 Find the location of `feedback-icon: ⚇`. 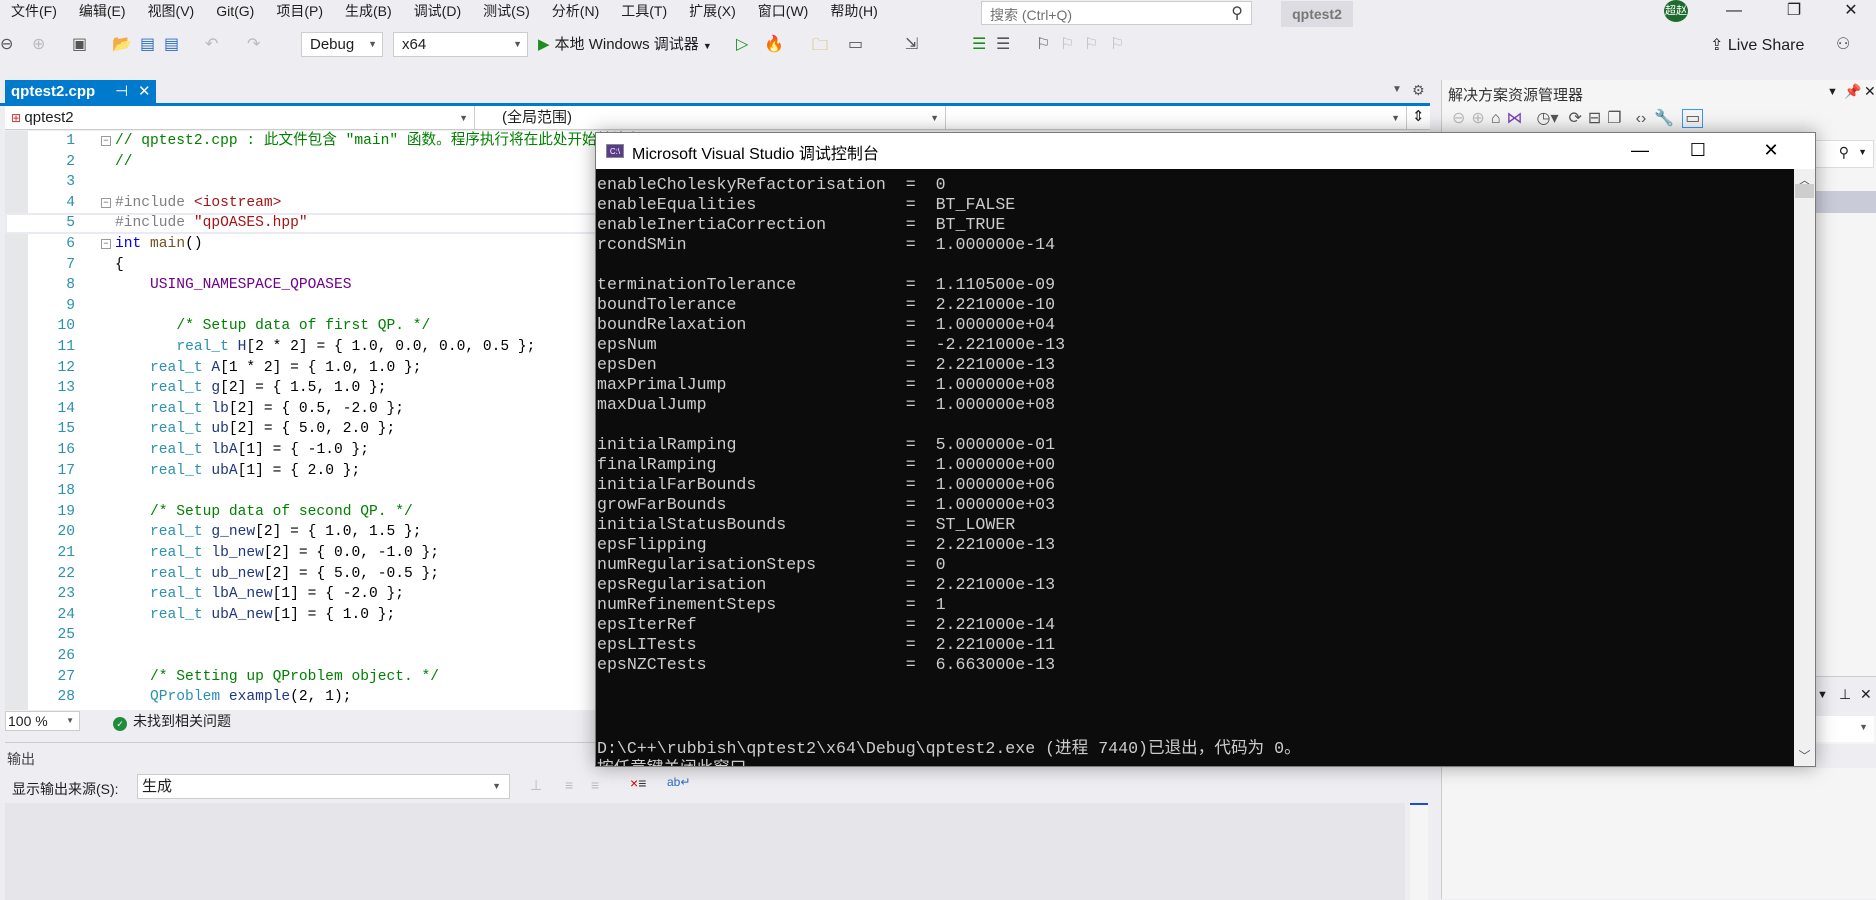

feedback-icon: ⚇ is located at coordinates (1843, 44).